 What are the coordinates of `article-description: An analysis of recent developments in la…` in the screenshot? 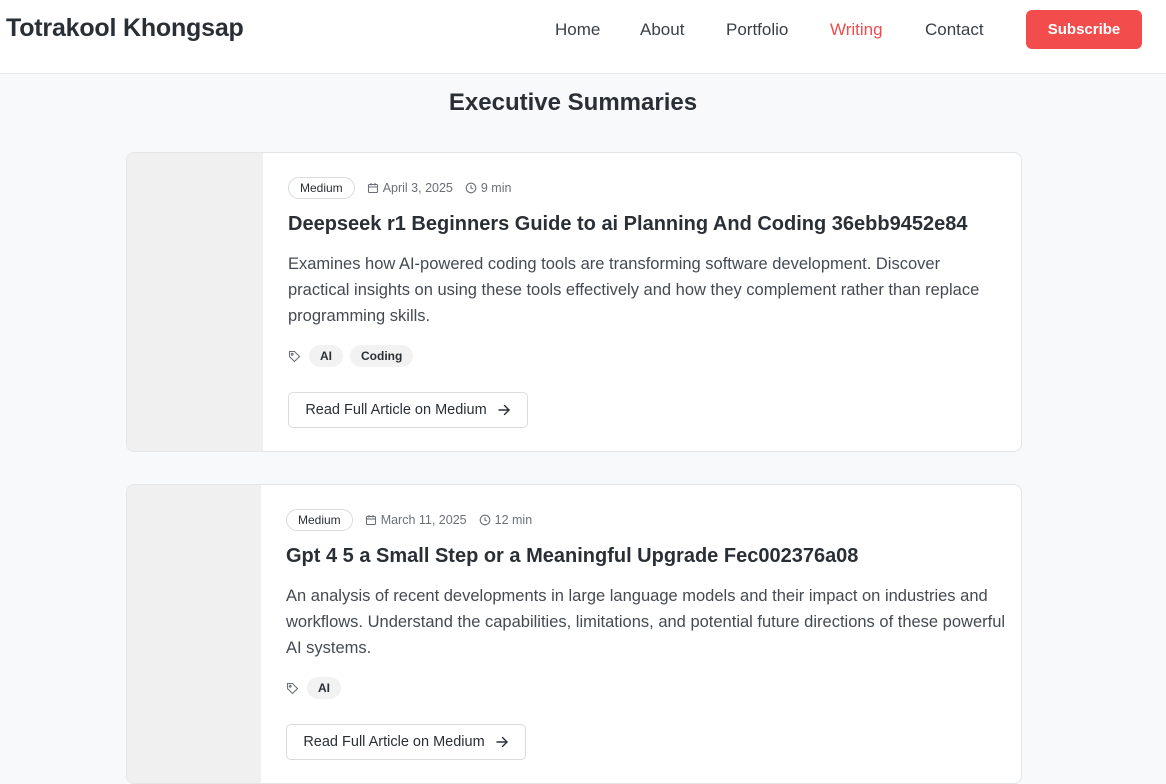 It's located at (646, 622).